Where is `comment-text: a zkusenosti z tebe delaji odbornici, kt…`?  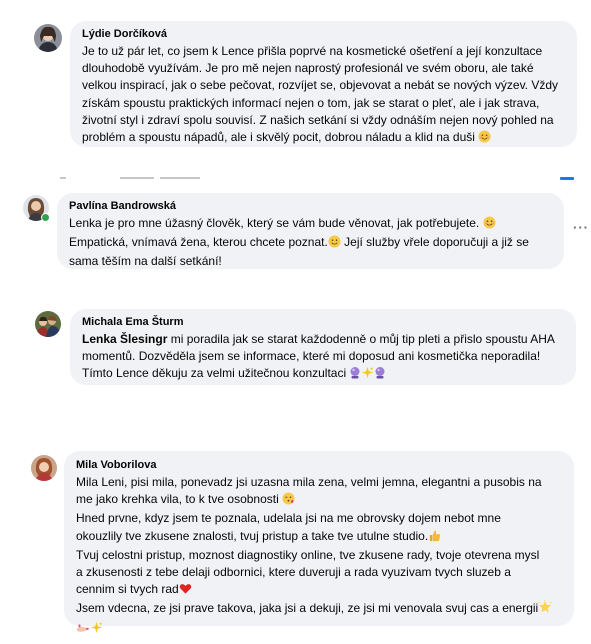
comment-text: a zkusenosti z tebe delaji odbornici, kt… is located at coordinates (293, 572).